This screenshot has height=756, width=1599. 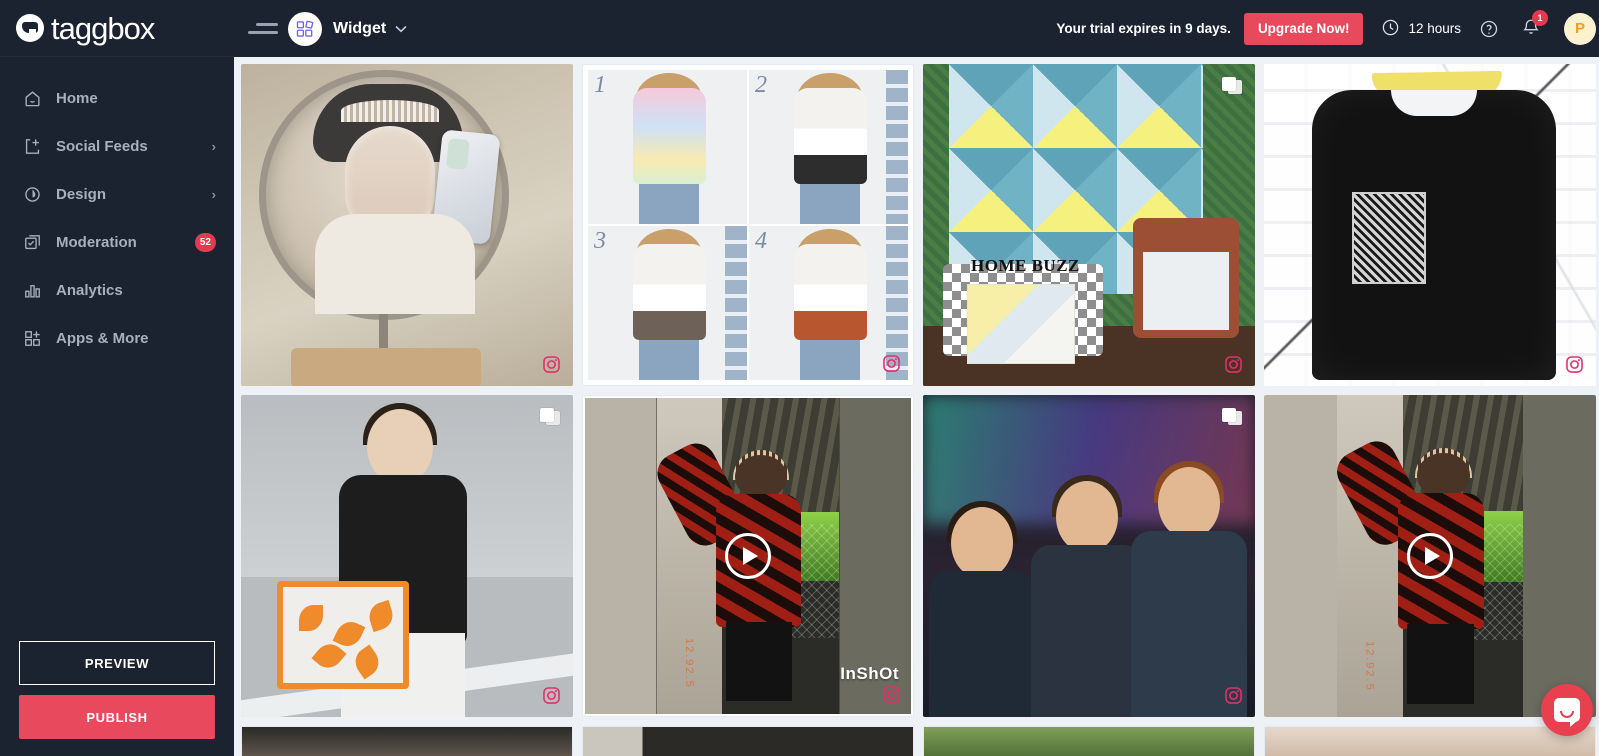 I want to click on panel-number: 2, so click(x=761, y=85).